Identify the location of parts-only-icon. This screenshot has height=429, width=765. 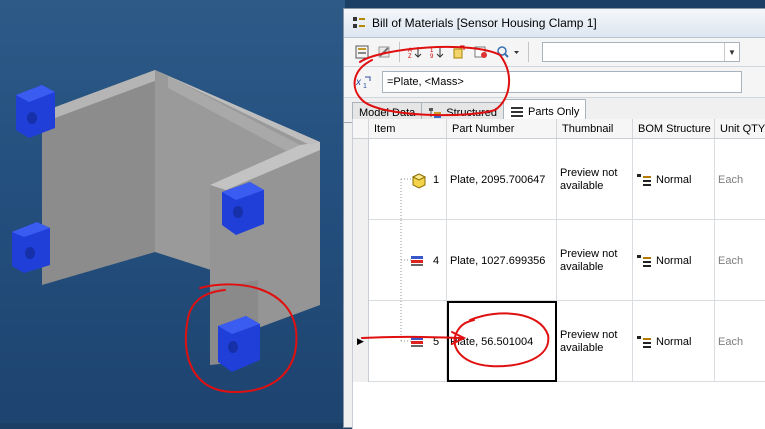
(517, 111).